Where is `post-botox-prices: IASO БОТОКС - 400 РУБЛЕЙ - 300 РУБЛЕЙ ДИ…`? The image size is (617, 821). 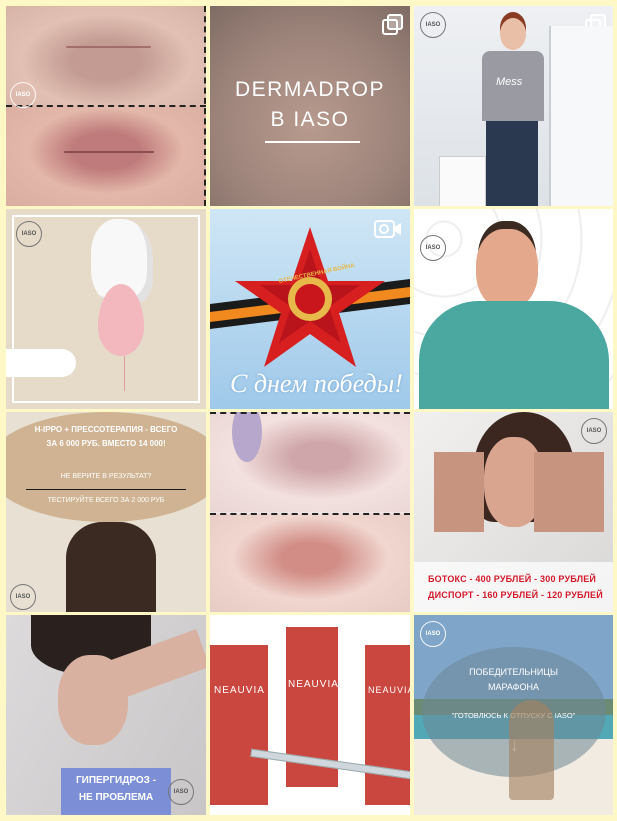
post-botox-prices: IASO БОТОКС - 400 РУБЛЕЙ - 300 РУБЛЕЙ ДИ… is located at coordinates (513, 512).